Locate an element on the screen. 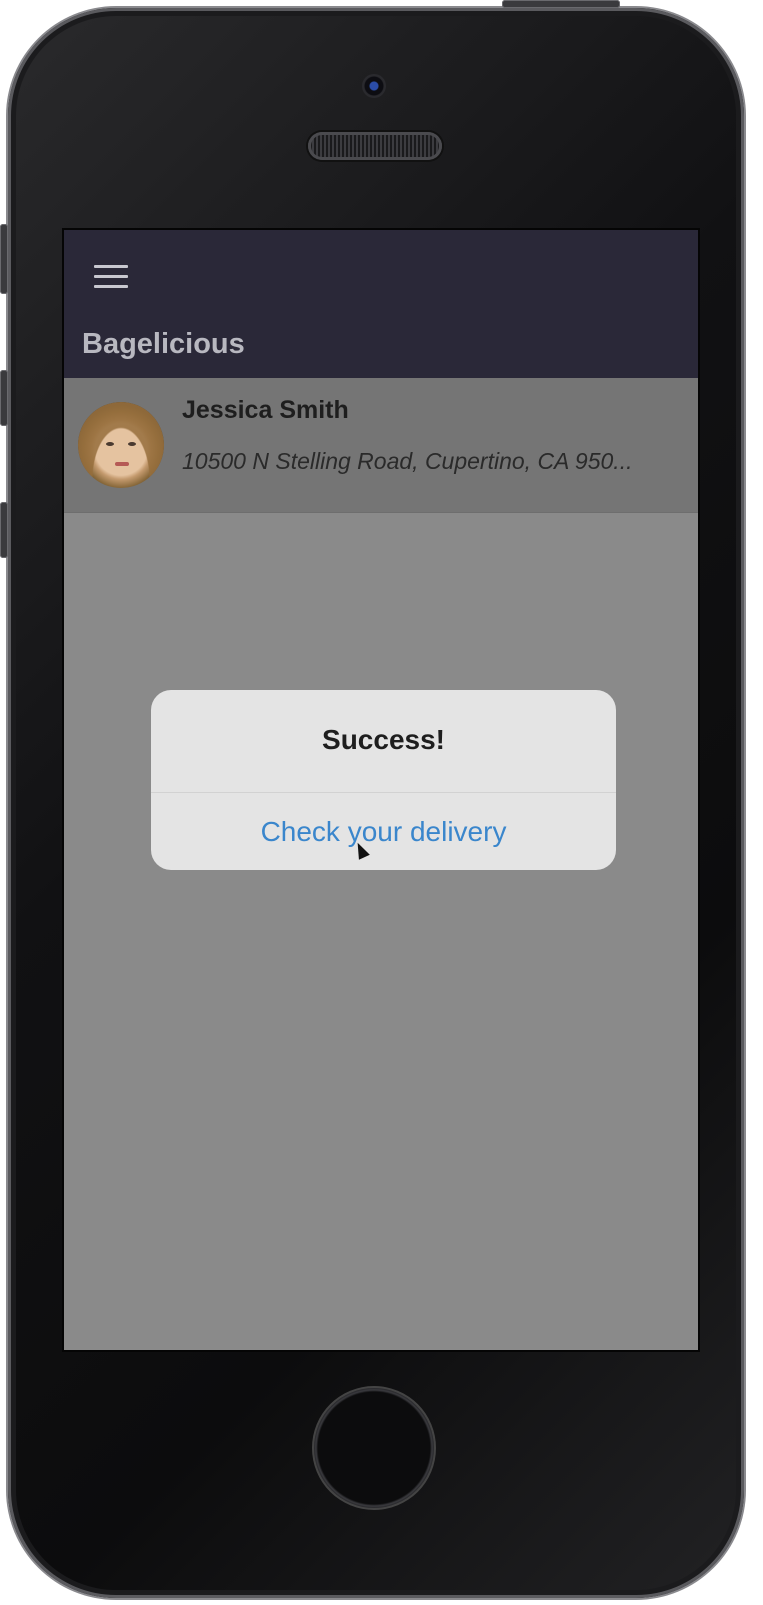 Image resolution: width=763 pixels, height=1605 pixels. navigation-bar: Bagelicious is located at coordinates (381, 304).